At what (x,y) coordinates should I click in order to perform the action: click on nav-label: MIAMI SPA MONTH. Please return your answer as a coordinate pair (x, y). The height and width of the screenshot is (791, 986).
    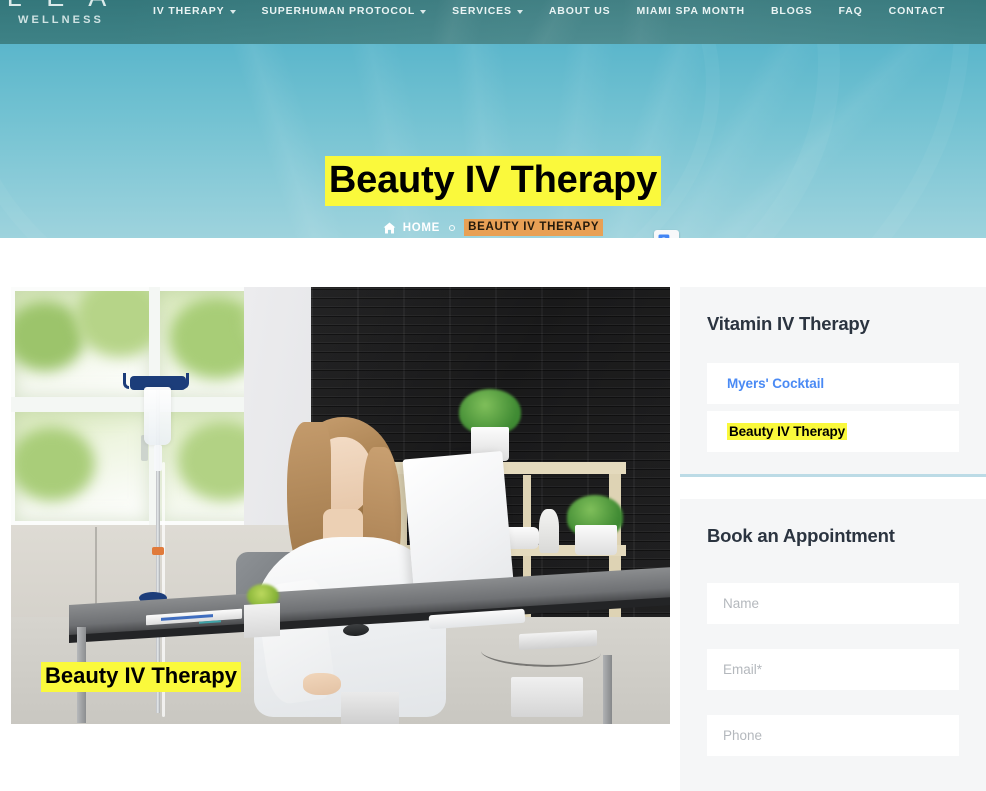
    Looking at the image, I should click on (690, 11).